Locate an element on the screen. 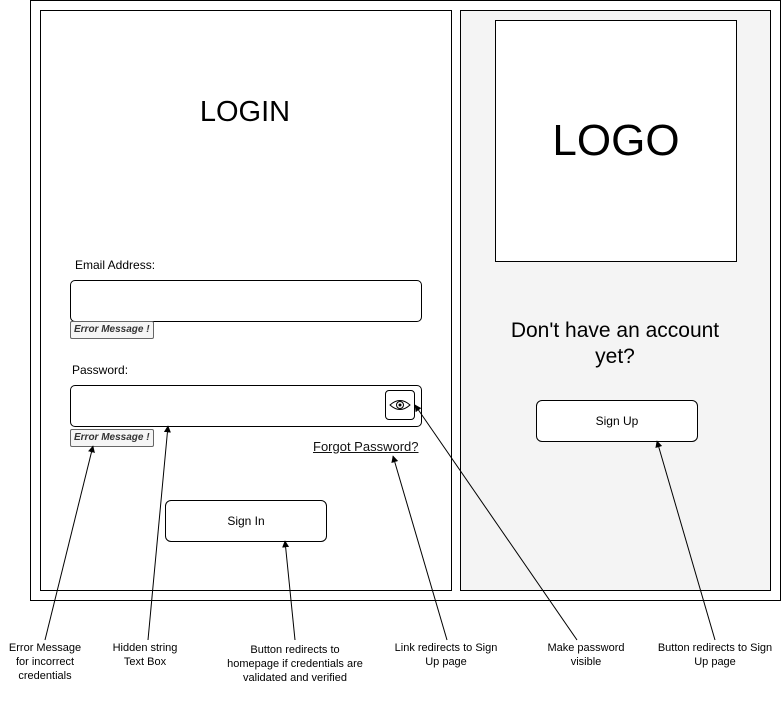  sign-up-button: Sign Up is located at coordinates (617, 421).